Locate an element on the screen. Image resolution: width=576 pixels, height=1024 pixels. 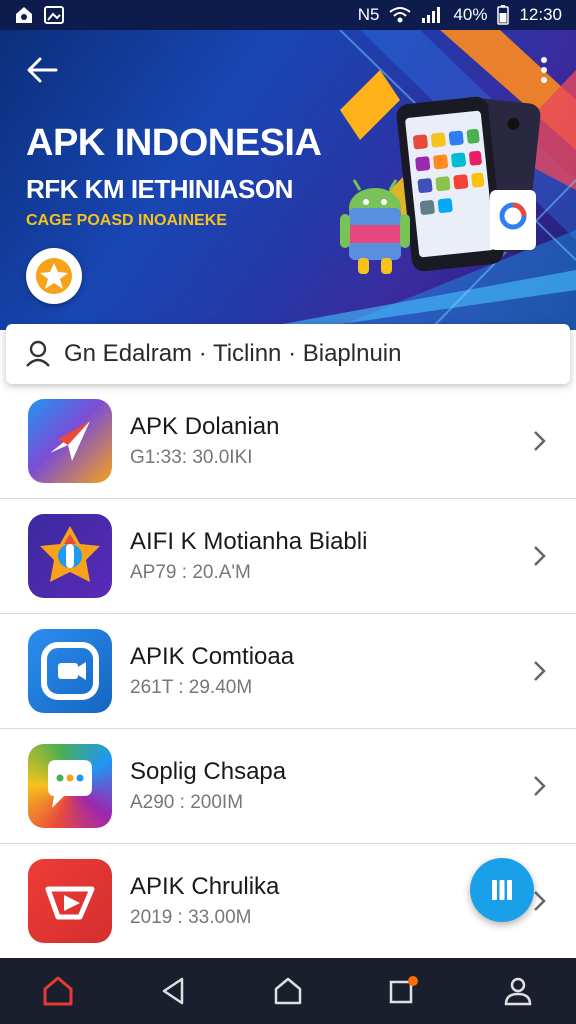
arrow-logo-icon is located at coordinates (70, 441).